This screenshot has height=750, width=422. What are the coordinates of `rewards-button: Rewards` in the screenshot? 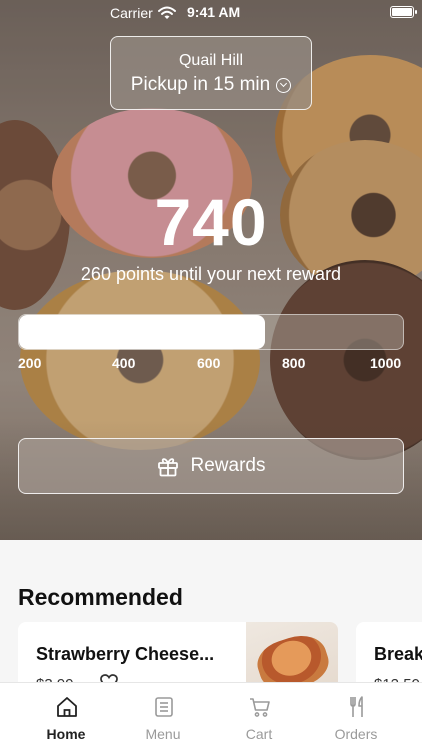 It's located at (211, 466).